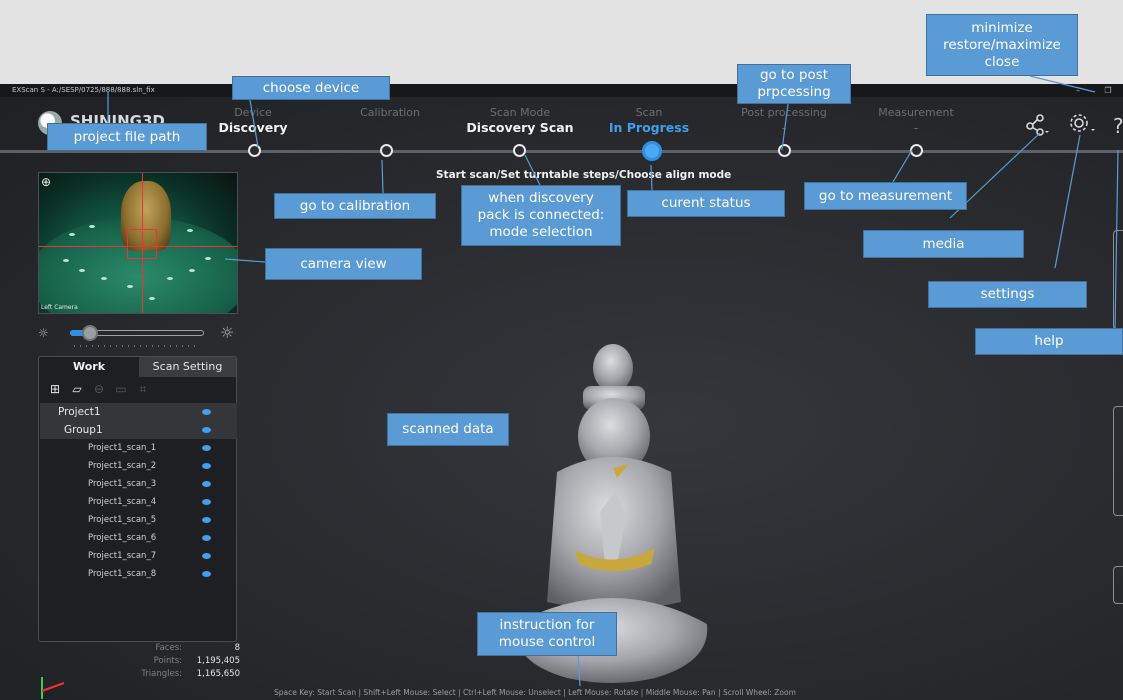 This screenshot has height=700, width=1123. I want to click on tree-row-scan: Project1_scan_2, so click(138, 466).